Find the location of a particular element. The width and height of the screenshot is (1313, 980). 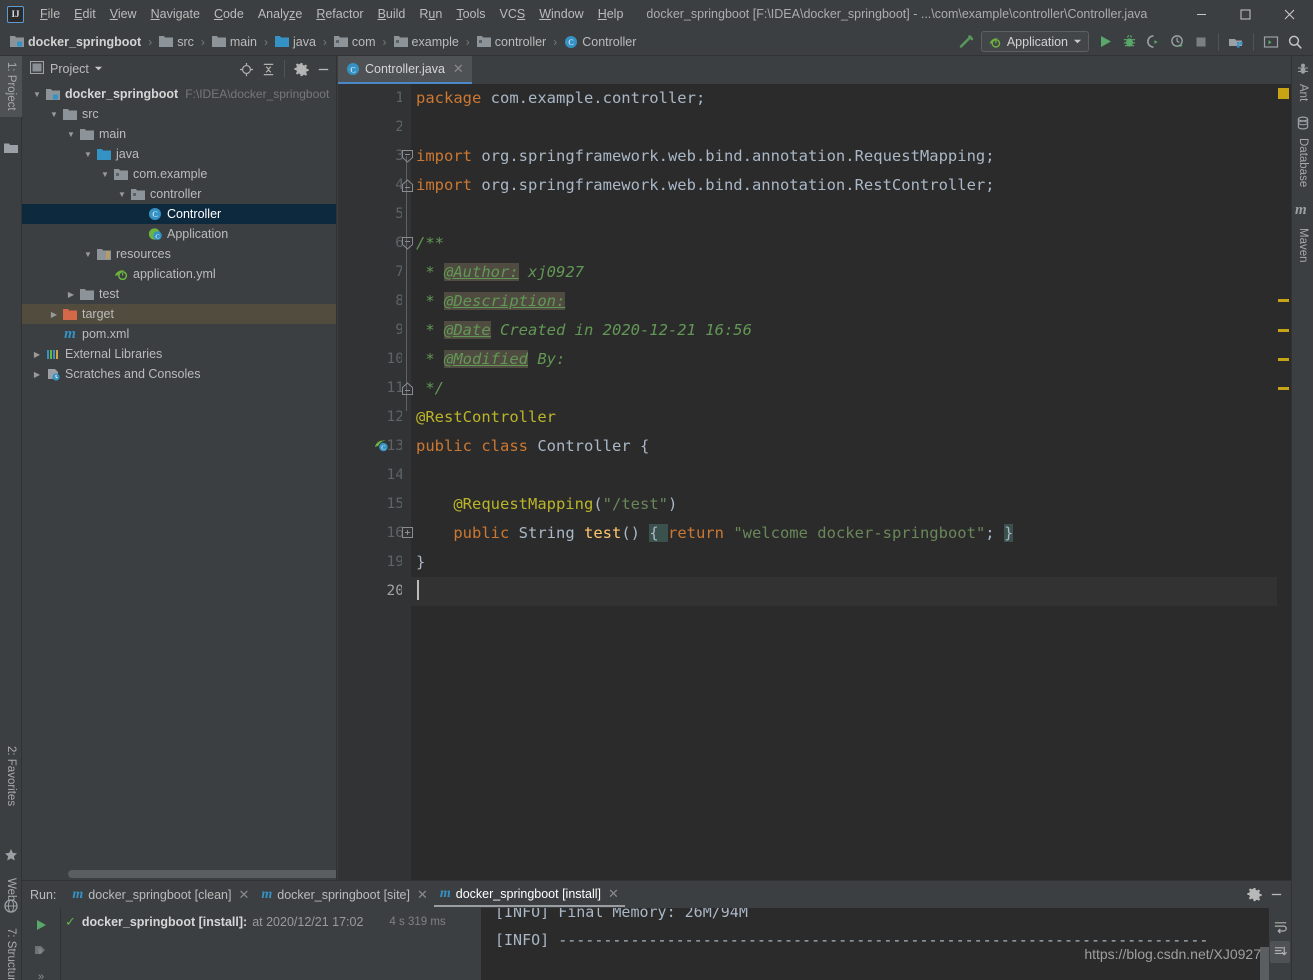

tree-node-main: ▼ main is located at coordinates (179, 134).